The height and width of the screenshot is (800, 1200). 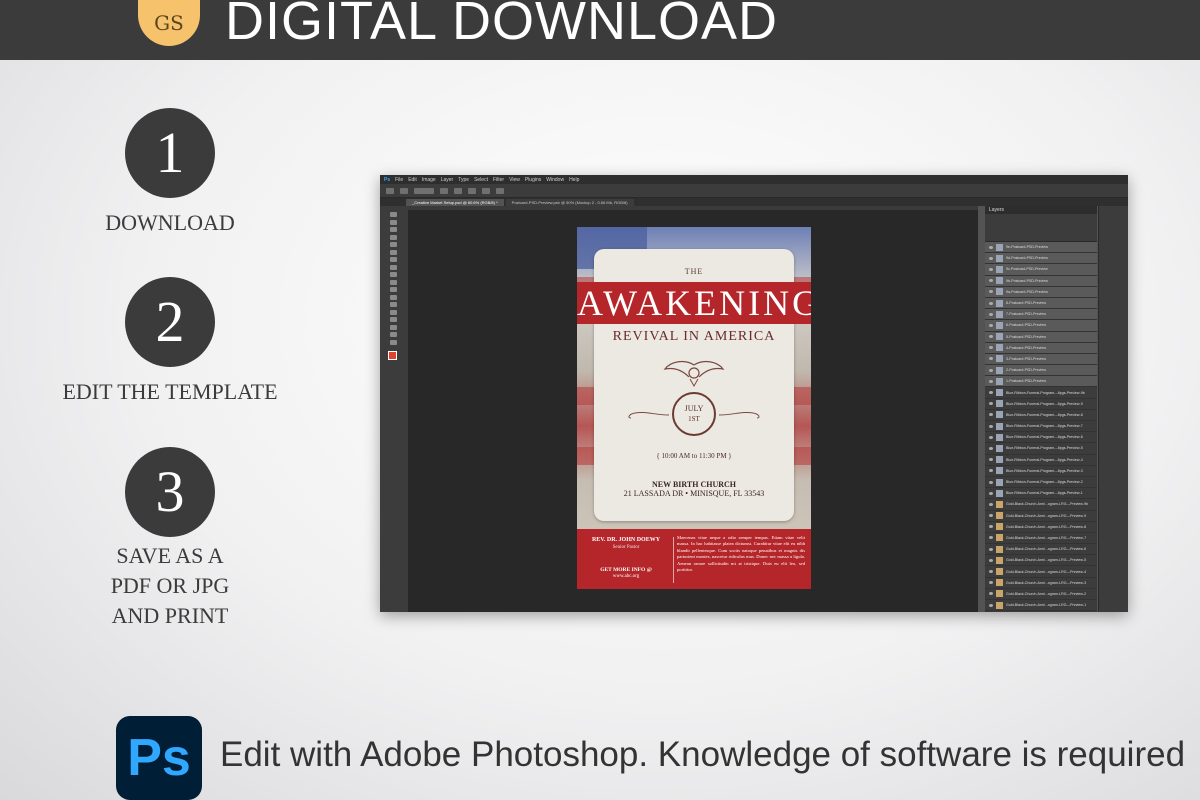 What do you see at coordinates (1041, 248) in the screenshot?
I see `layer-row: 9e-Postcard-PSD-Preview` at bounding box center [1041, 248].